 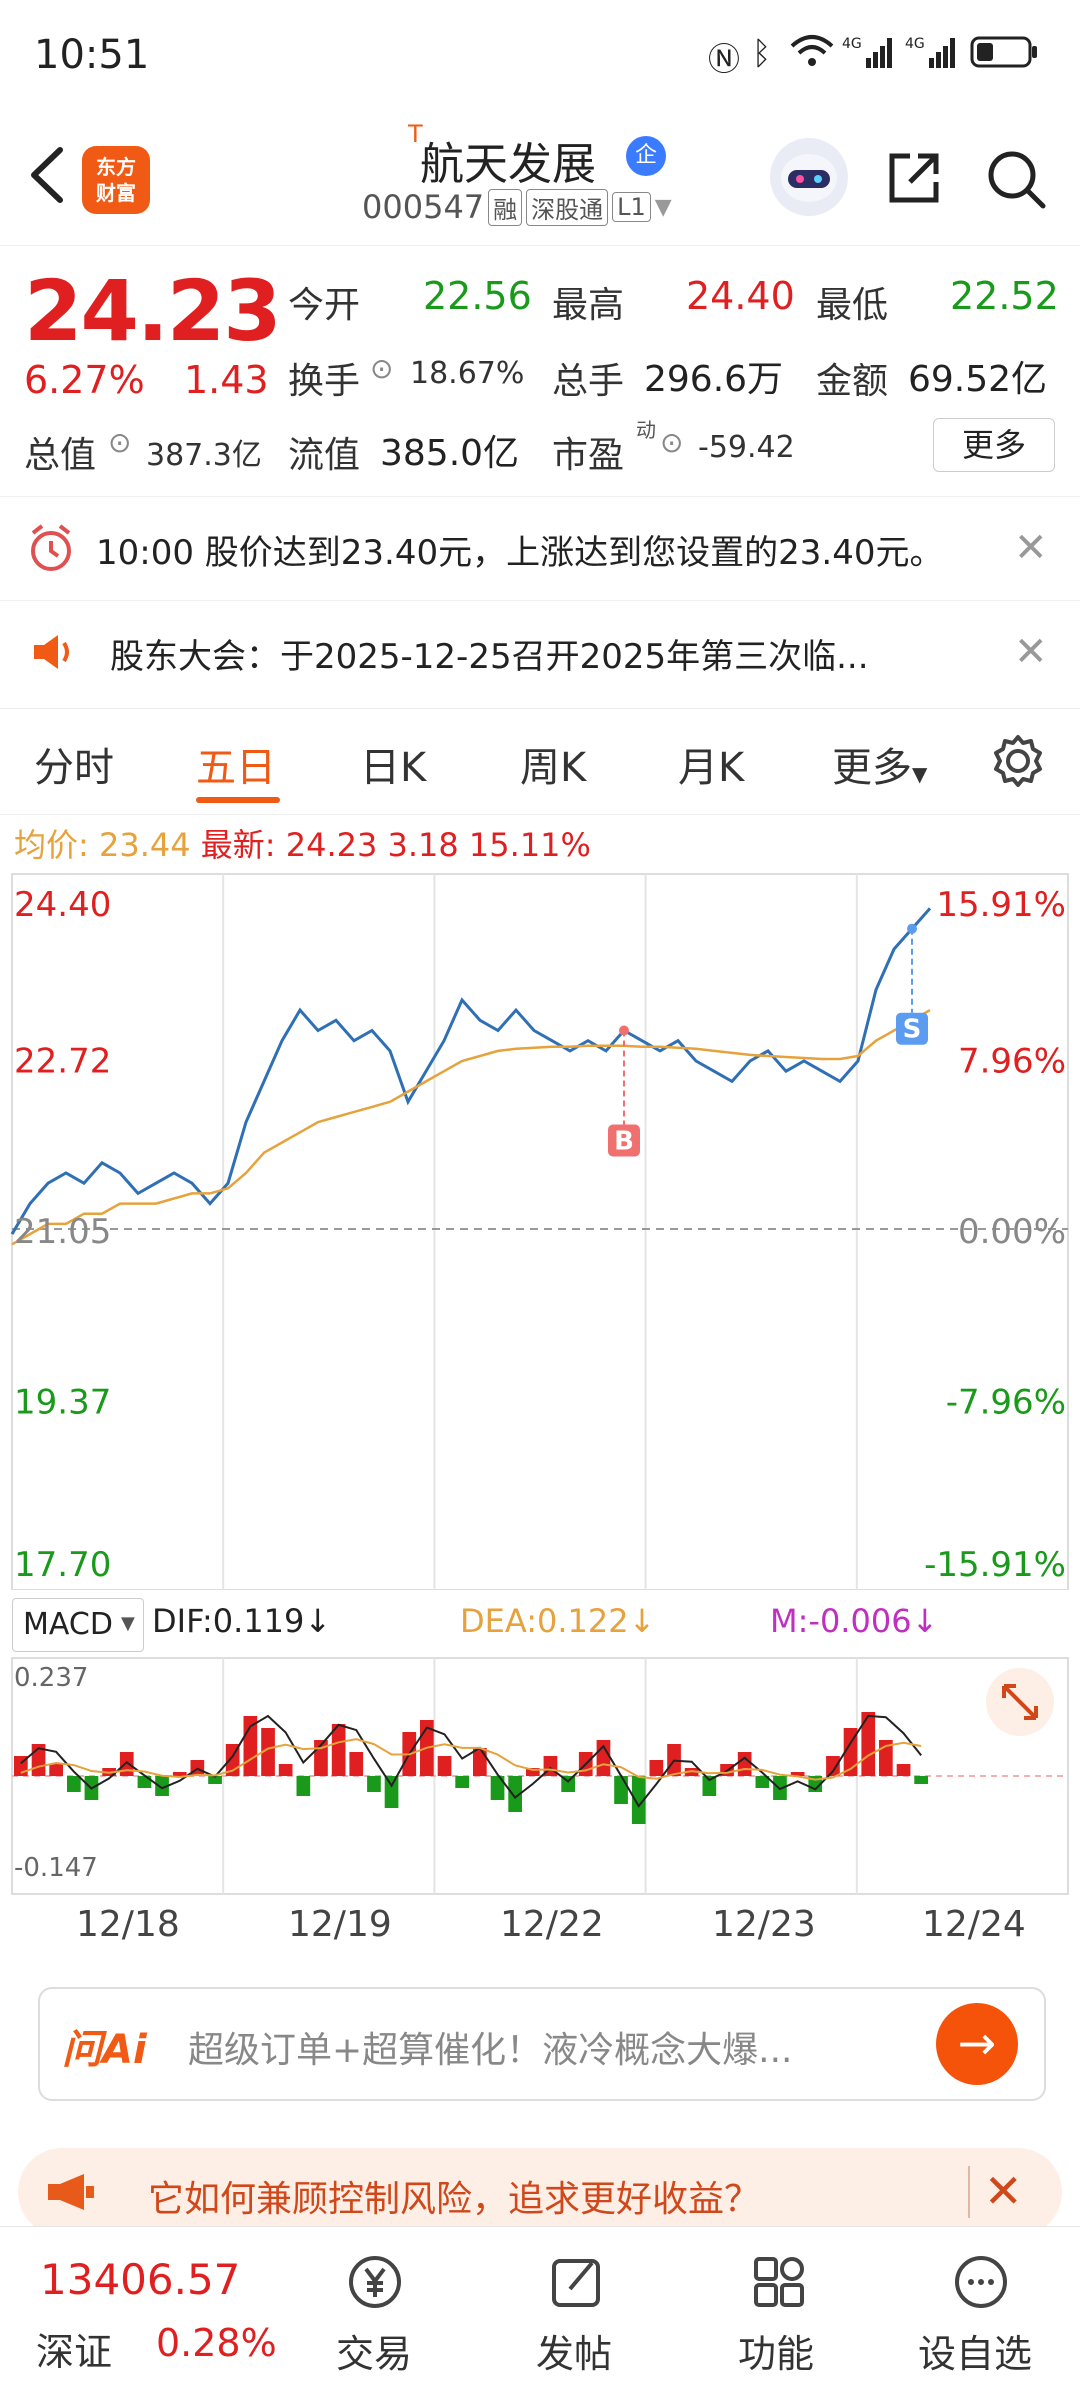 I want to click on post-edit-icon, so click(x=577, y=2282).